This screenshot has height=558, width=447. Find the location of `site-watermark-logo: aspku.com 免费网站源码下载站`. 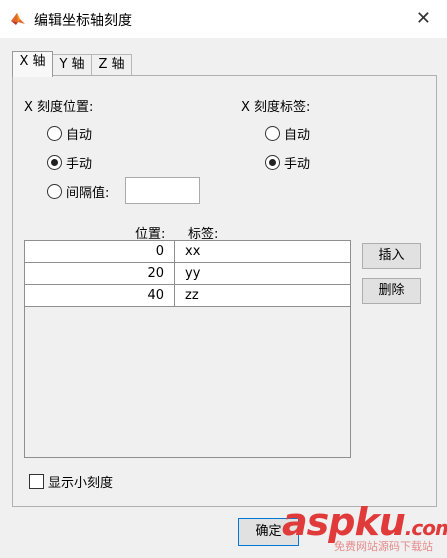

site-watermark-logo: aspku.com 免费网站源码下载站 is located at coordinates (364, 528).